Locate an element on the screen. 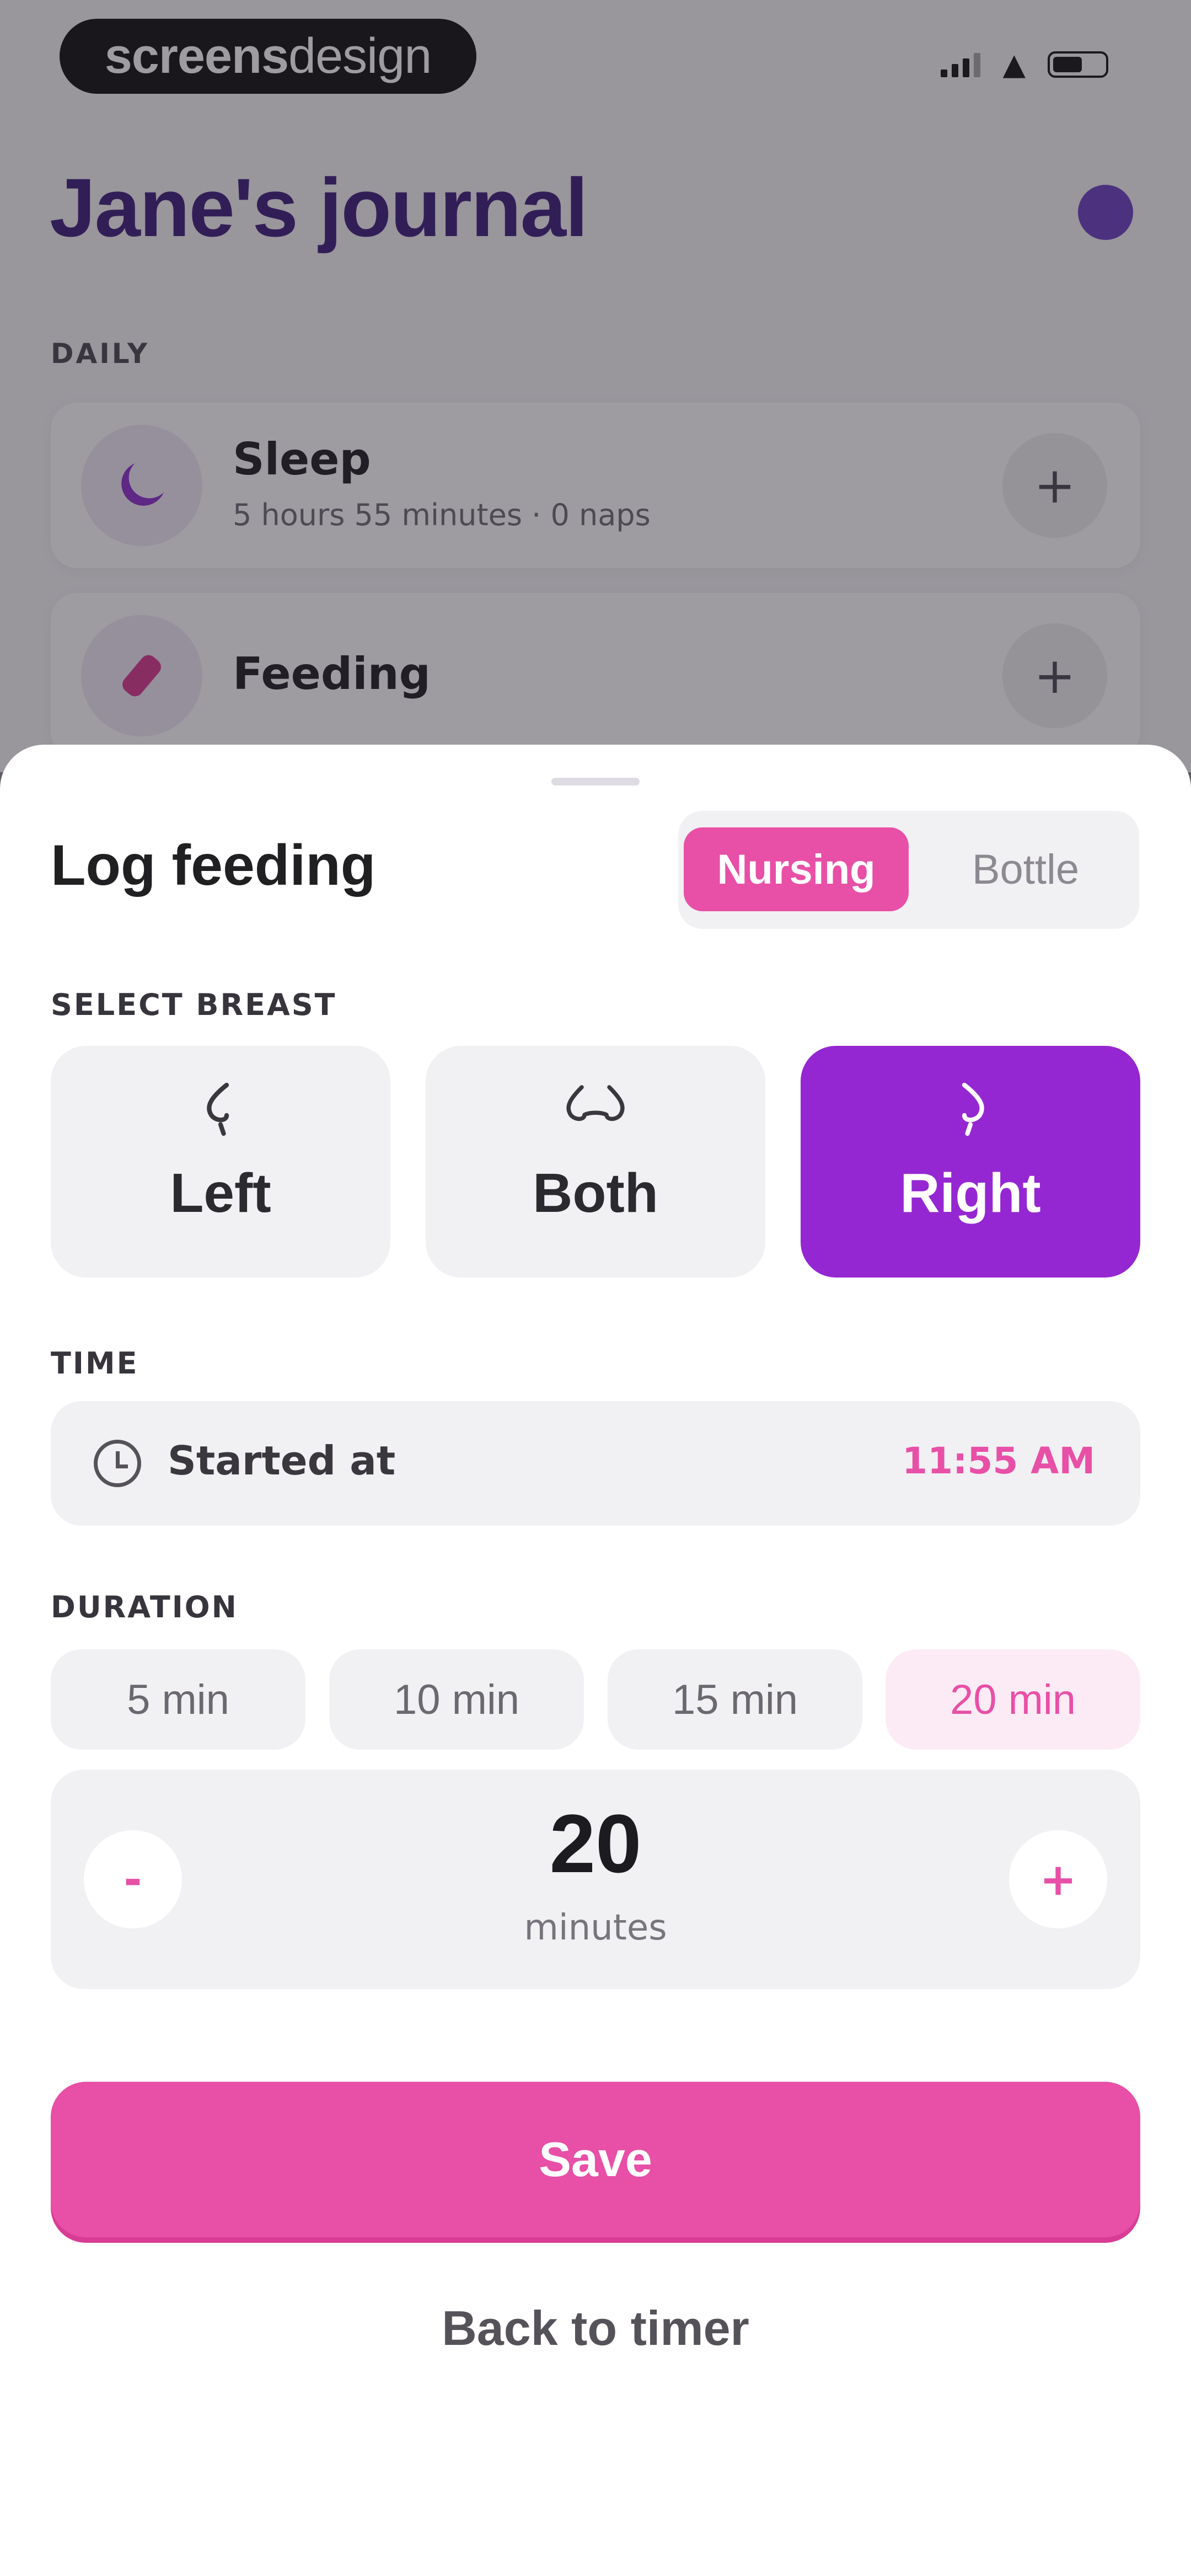  breast-option-label: Left is located at coordinates (221, 1193).